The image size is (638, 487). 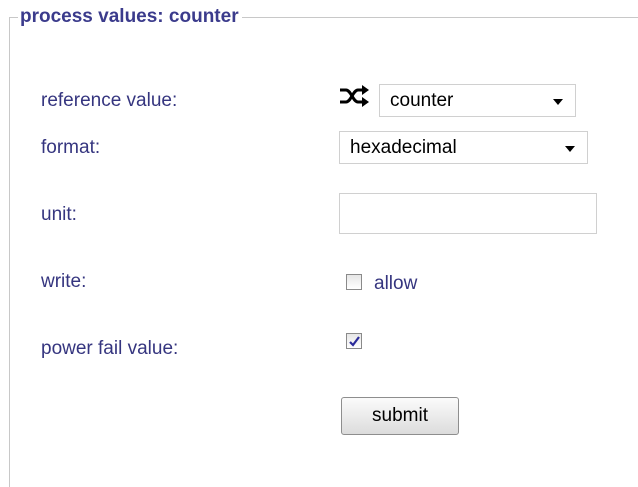 I want to click on format-label: format:, so click(x=71, y=147).